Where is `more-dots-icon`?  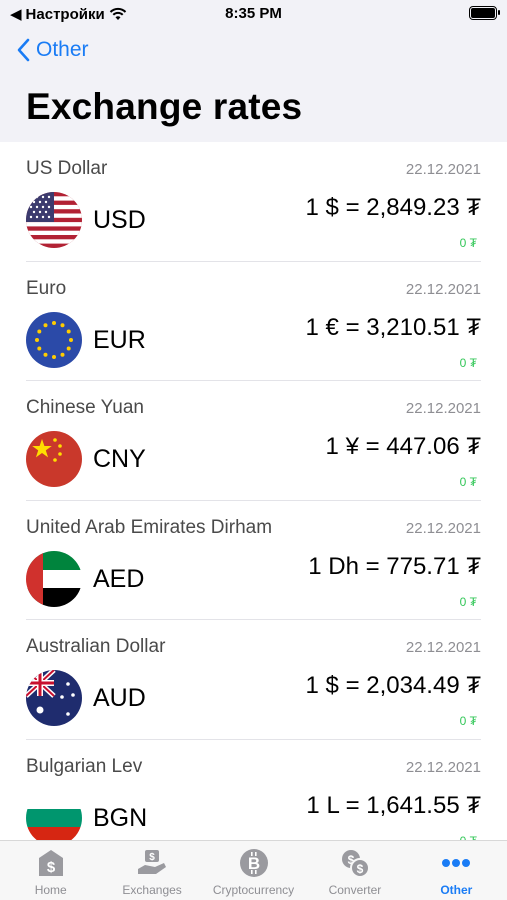 more-dots-icon is located at coordinates (456, 863).